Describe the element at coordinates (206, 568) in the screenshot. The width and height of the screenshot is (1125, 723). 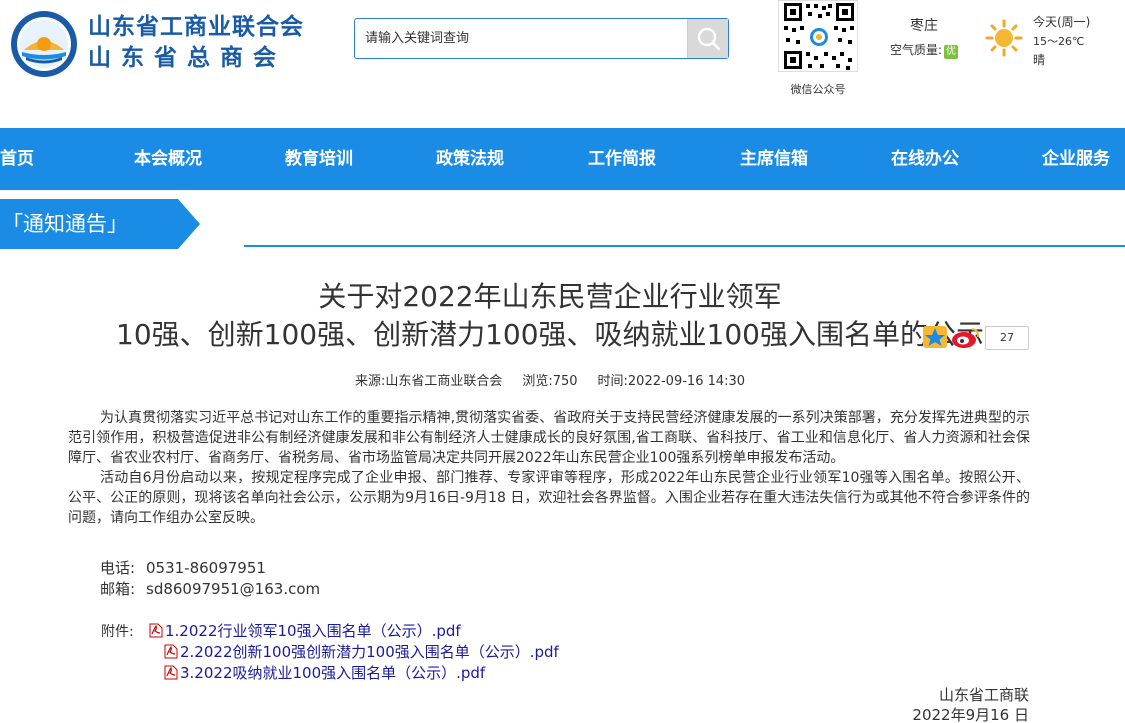
I see `phone-value: 0531-86097951` at that location.